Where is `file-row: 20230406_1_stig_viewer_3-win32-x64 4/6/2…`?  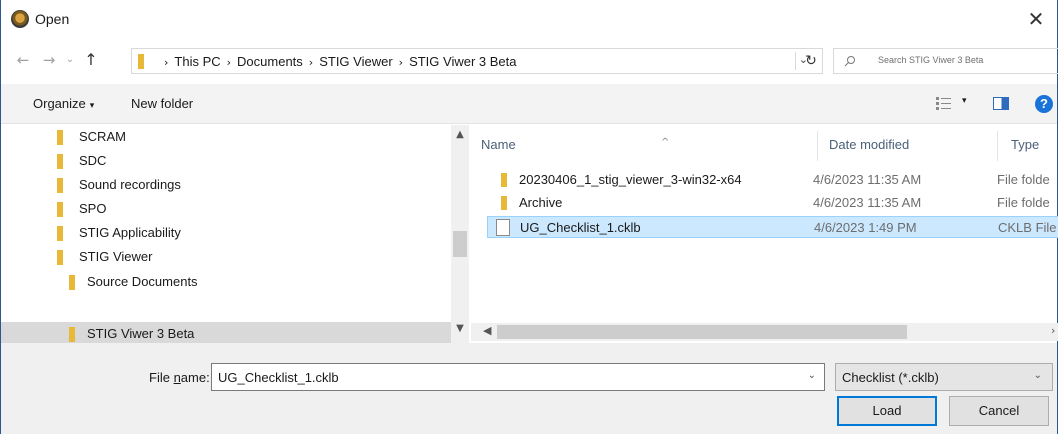 file-row: 20230406_1_stig_viewer_3-win32-x64 4/6/2… is located at coordinates (772, 180).